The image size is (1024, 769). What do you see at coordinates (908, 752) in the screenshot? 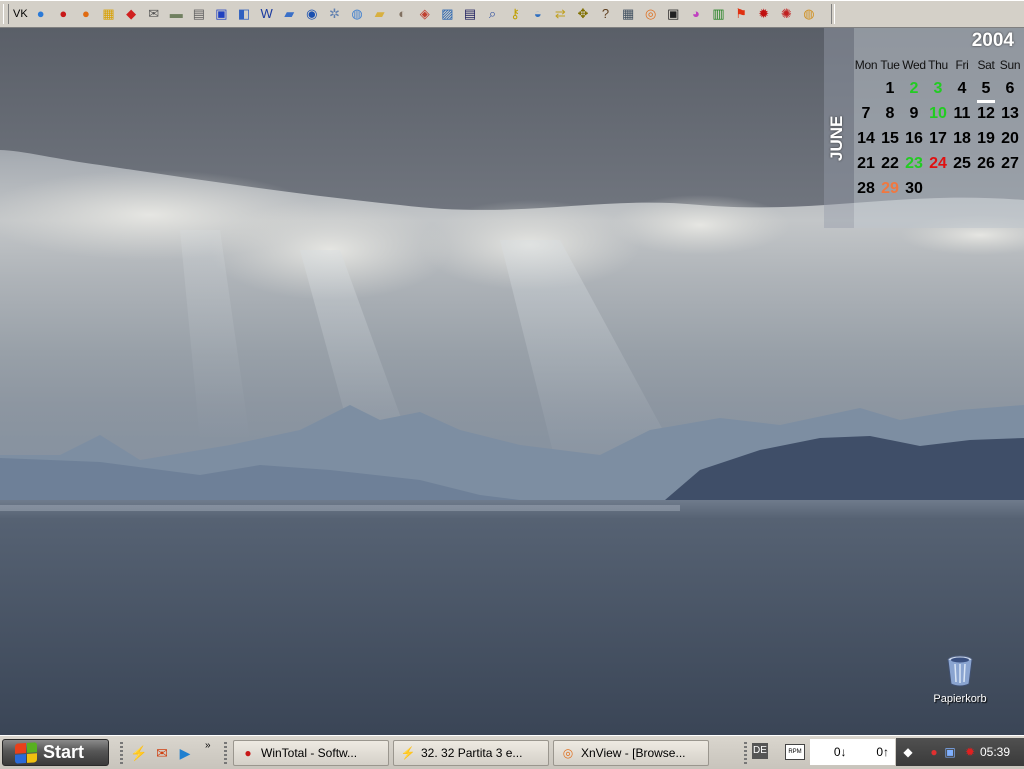
I see `diamond-icon: ◆` at bounding box center [908, 752].